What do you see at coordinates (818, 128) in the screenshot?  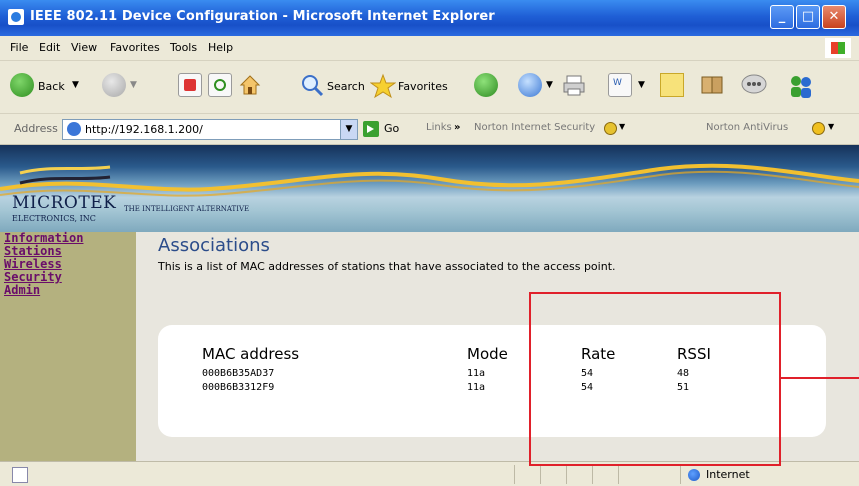 I see `norton-antivirus-icon` at bounding box center [818, 128].